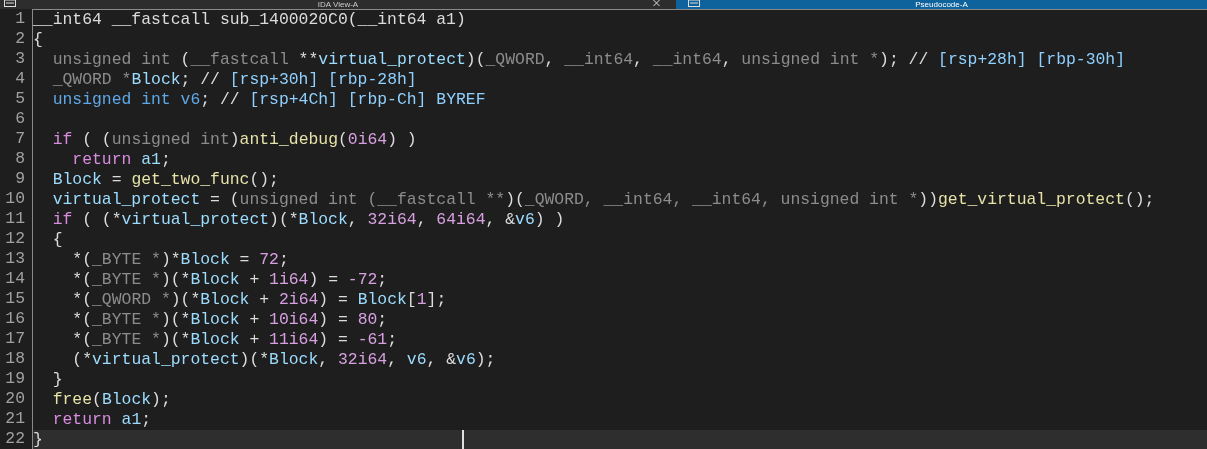 This screenshot has height=449, width=1207. I want to click on line-number: 2, so click(20, 38).